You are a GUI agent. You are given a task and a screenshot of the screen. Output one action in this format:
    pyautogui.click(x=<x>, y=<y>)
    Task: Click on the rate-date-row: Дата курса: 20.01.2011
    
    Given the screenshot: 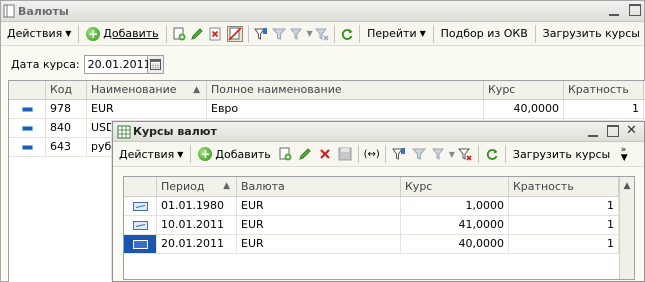 What is the action you would take?
    pyautogui.click(x=87, y=64)
    